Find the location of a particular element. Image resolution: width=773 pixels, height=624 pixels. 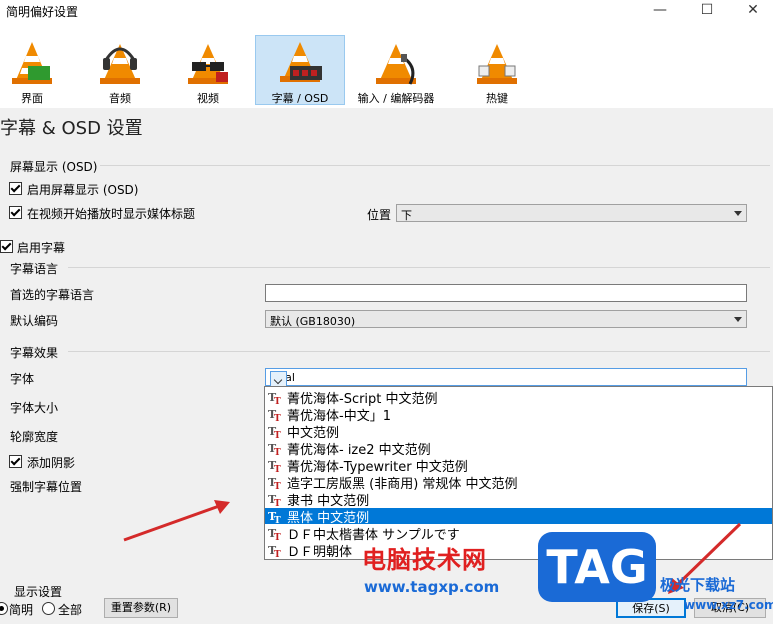

annotation-arrows is located at coordinates (432, 547).